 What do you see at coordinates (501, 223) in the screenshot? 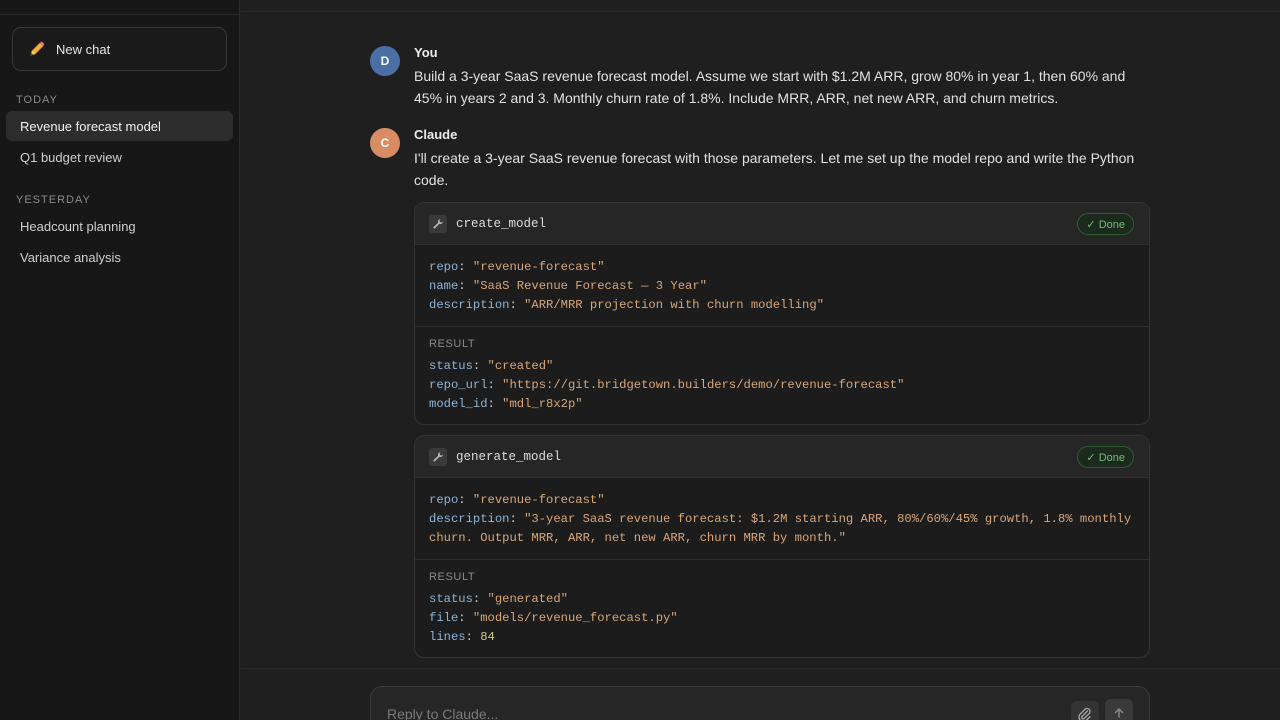
I see `tool-name: create_model` at bounding box center [501, 223].